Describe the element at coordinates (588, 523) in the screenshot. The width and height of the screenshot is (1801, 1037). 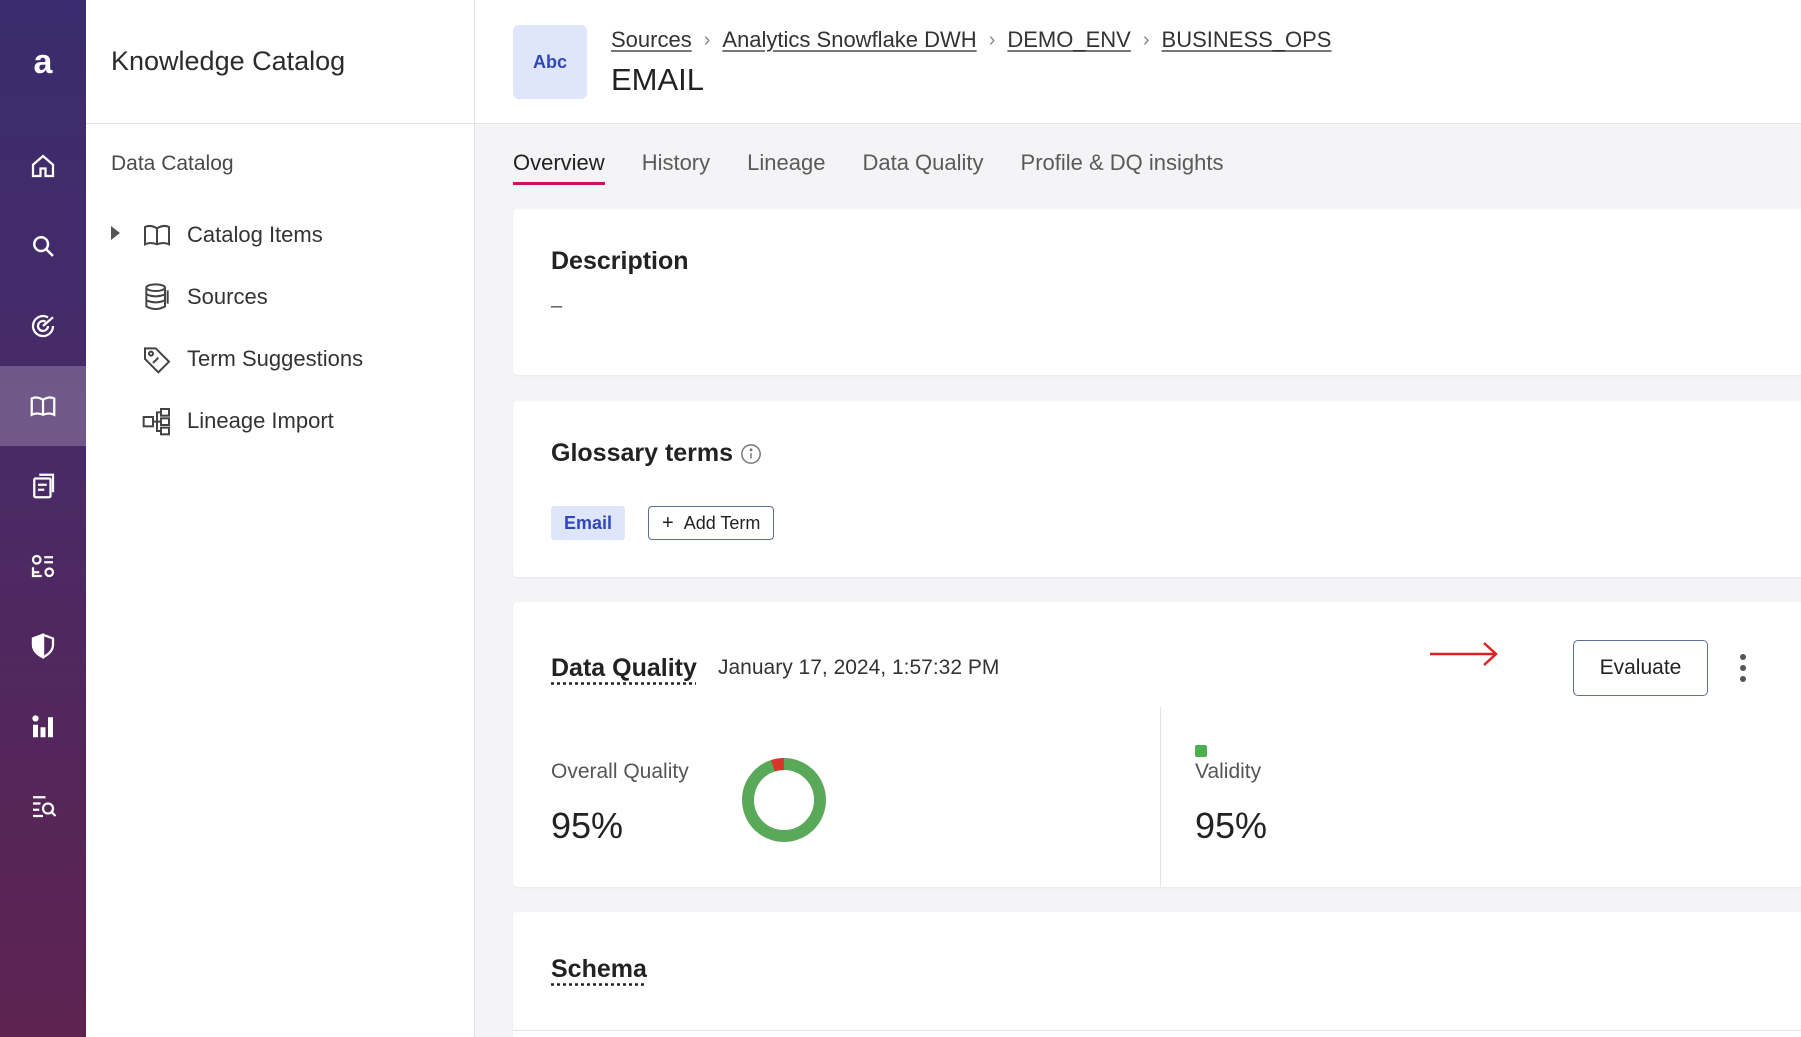
I see `glossary-term-chip: Email` at that location.